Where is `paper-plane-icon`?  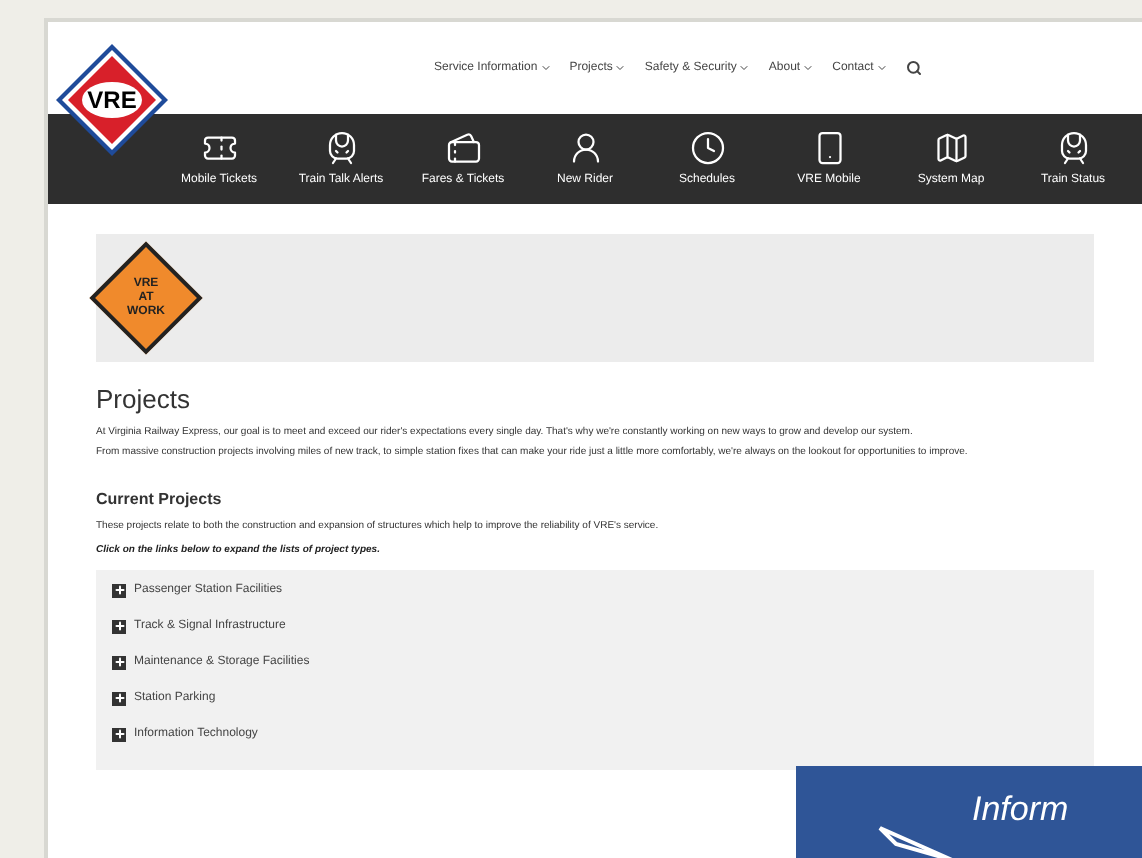 paper-plane-icon is located at coordinates (916, 841).